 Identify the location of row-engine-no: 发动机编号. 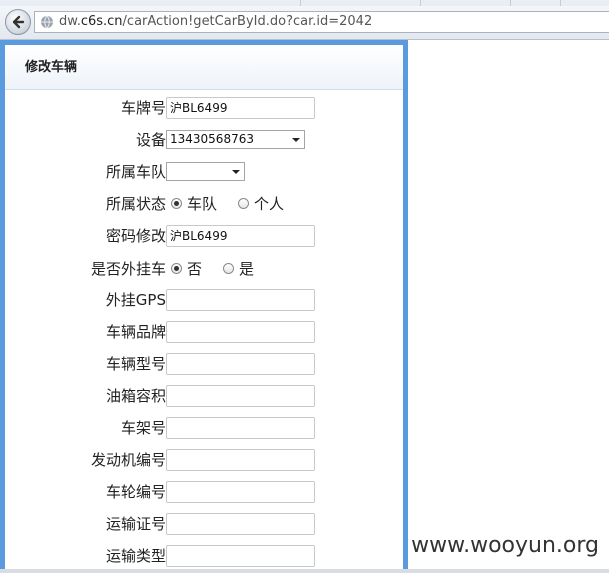
(204, 460).